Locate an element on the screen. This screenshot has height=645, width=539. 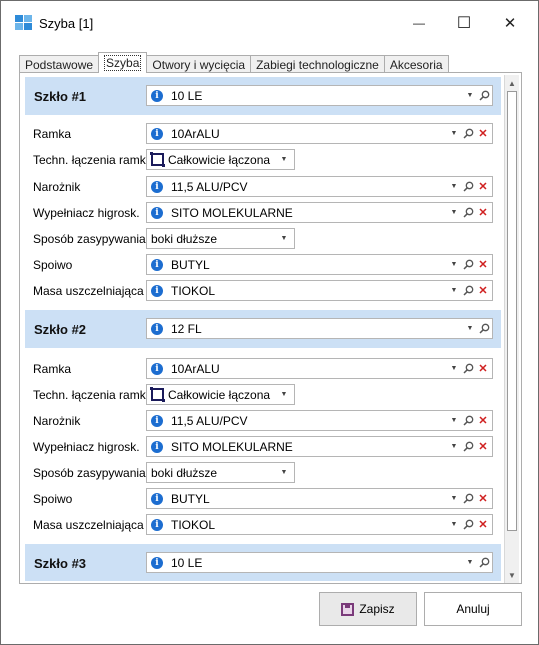
minimize-button: — is located at coordinates (419, 23).